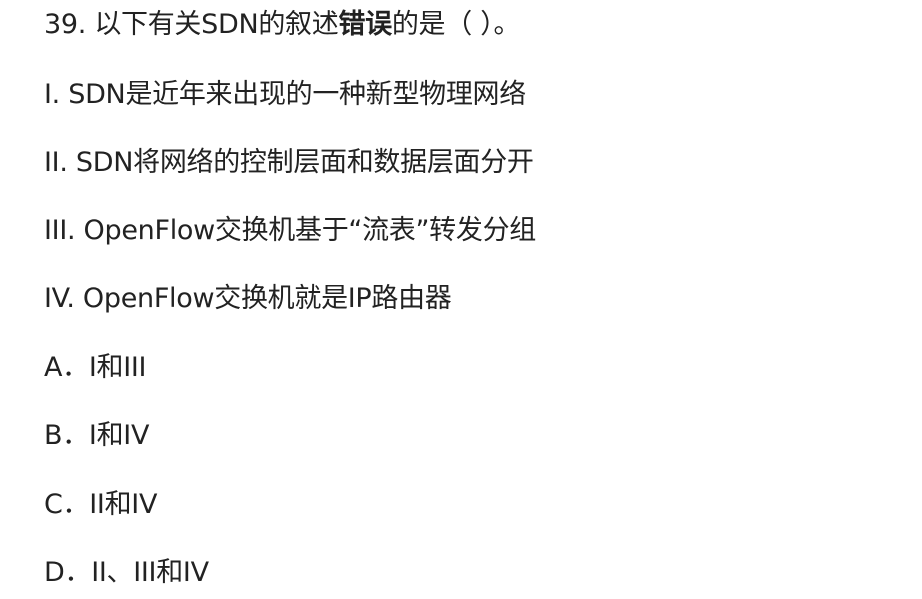 This screenshot has width=922, height=599. Describe the element at coordinates (285, 94) in the screenshot. I see `statement-i: I. SDN是近年来出现的一种新型物理网络` at that location.